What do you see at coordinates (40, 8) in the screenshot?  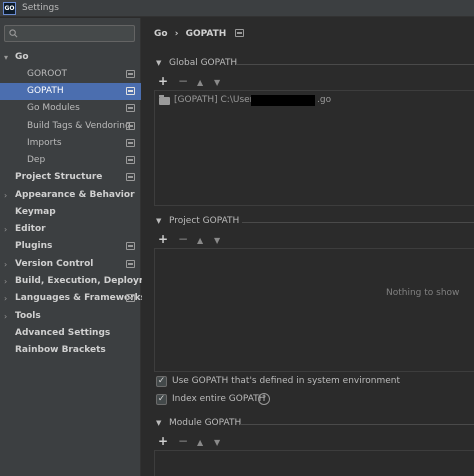 I see `window-title: Settings` at bounding box center [40, 8].